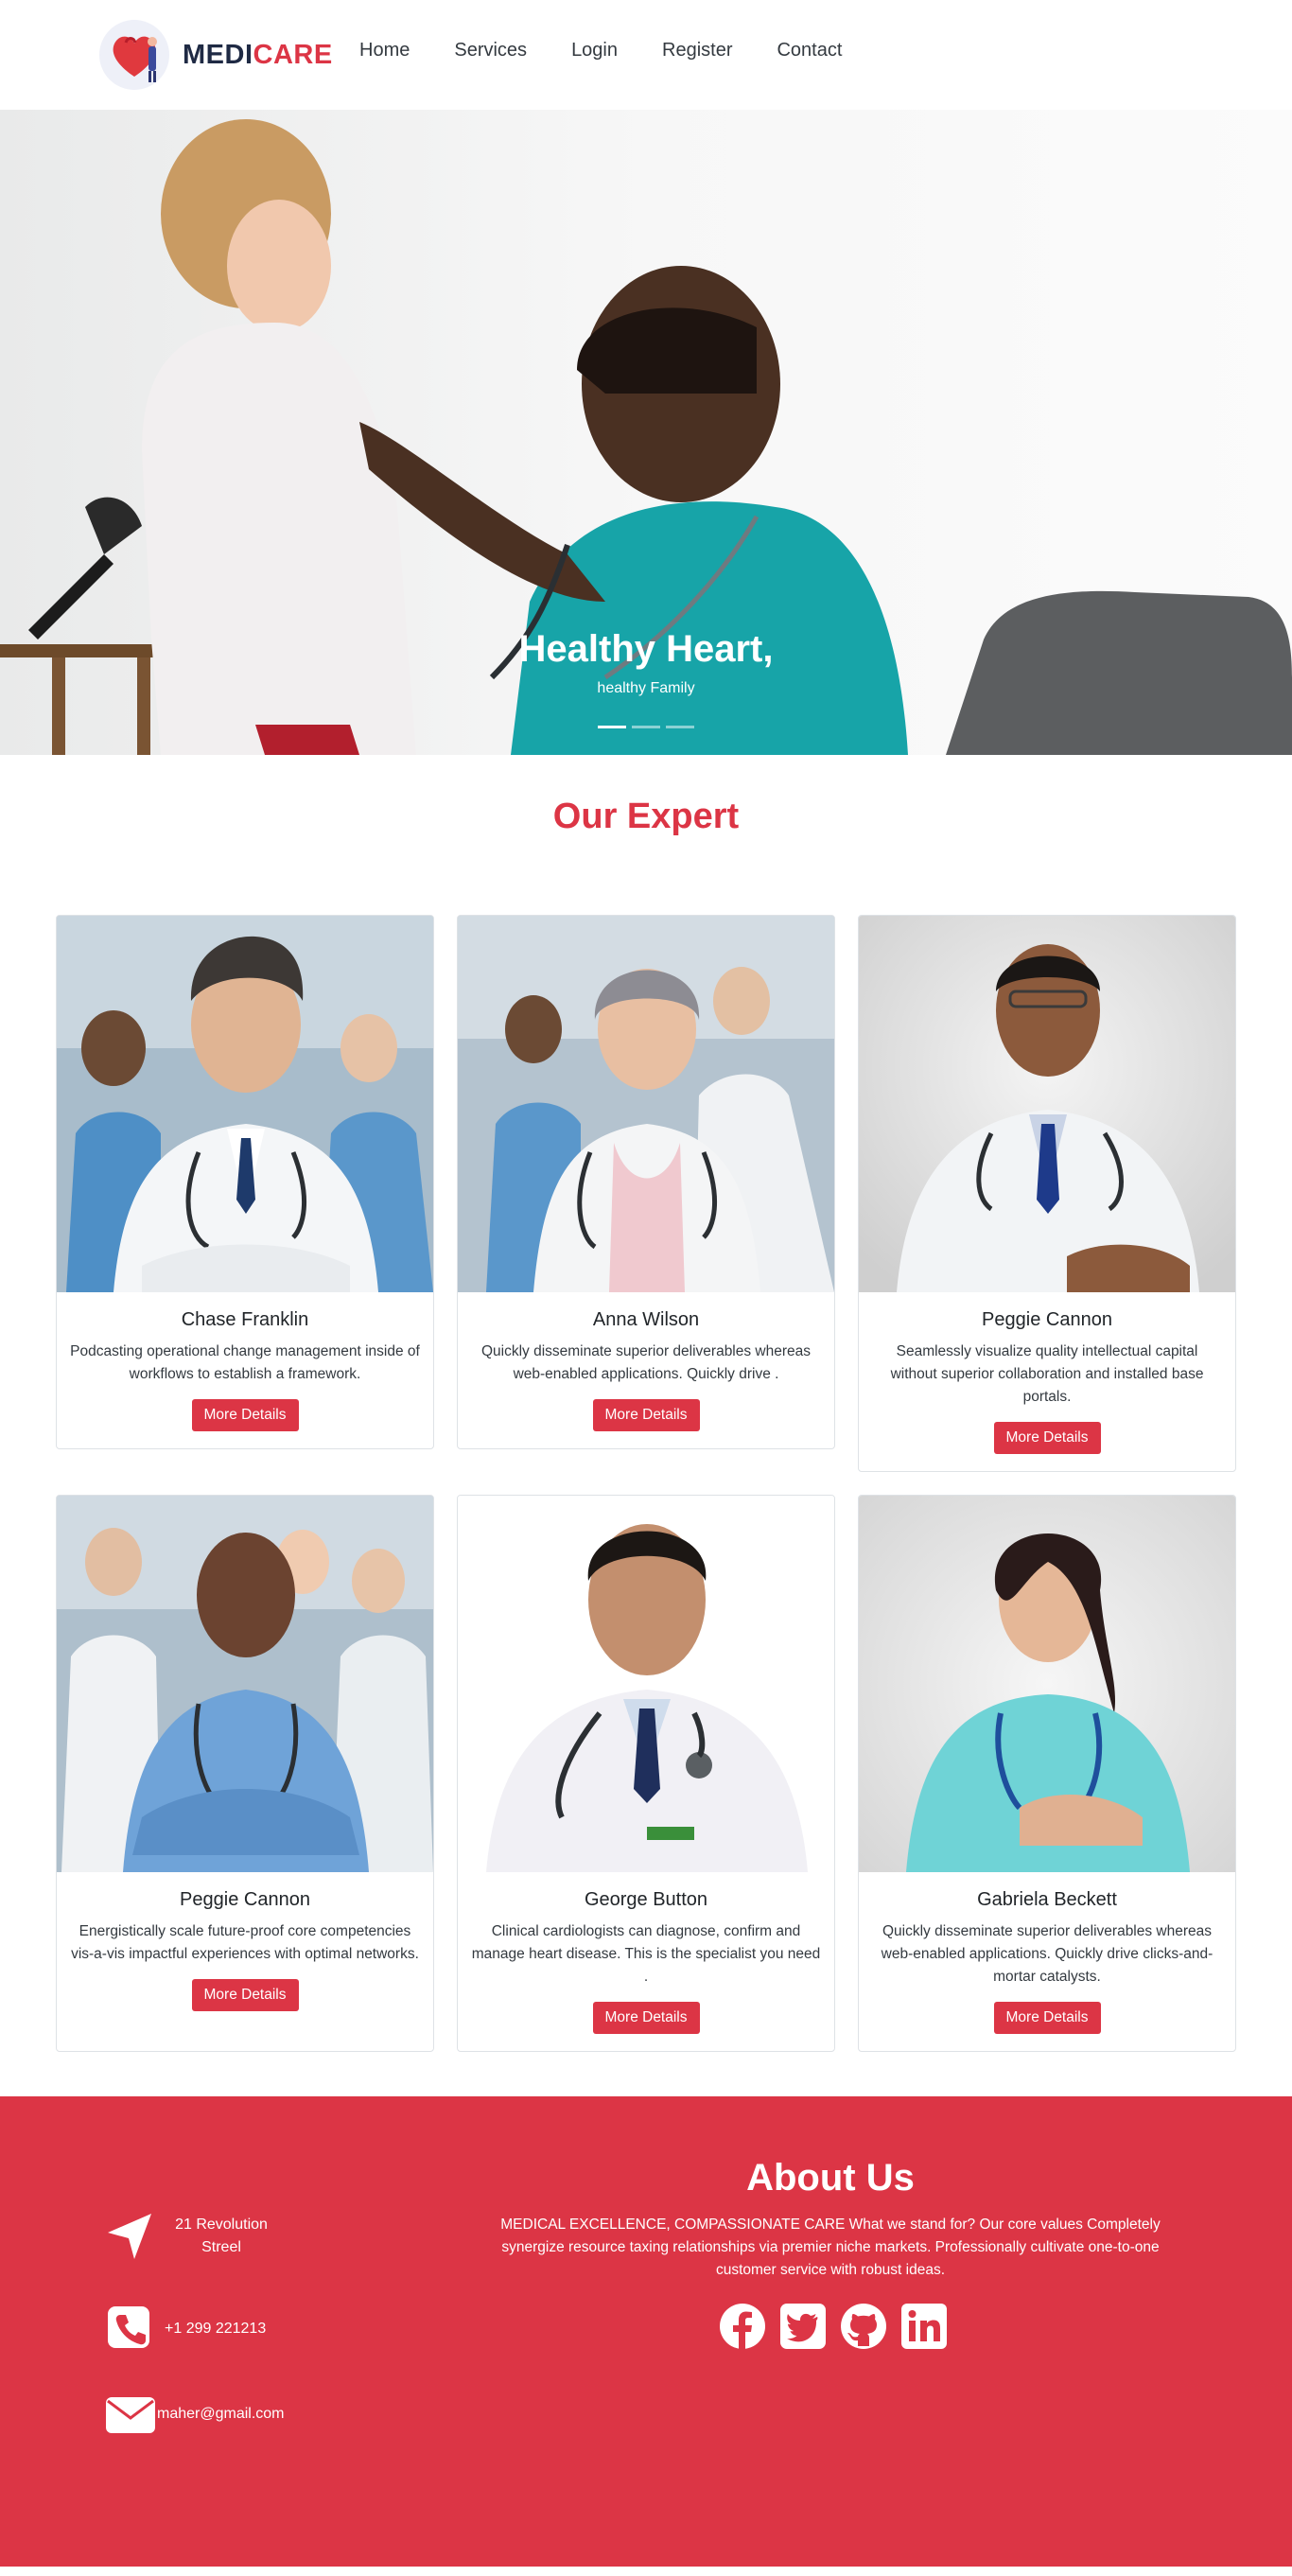 The height and width of the screenshot is (2576, 1292). What do you see at coordinates (293, 55) in the screenshot?
I see `brand-name-part2: CARE` at bounding box center [293, 55].